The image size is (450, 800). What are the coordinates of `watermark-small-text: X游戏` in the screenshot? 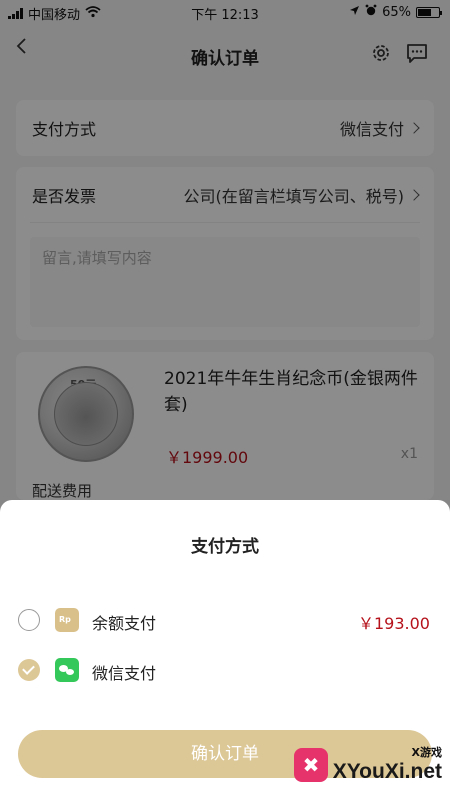 It's located at (426, 752).